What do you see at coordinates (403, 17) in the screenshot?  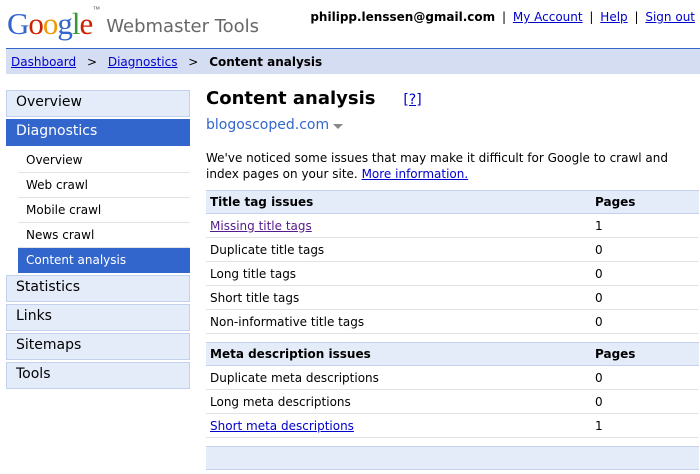 I see `user-email: philipp.lenssen@gmail.com` at bounding box center [403, 17].